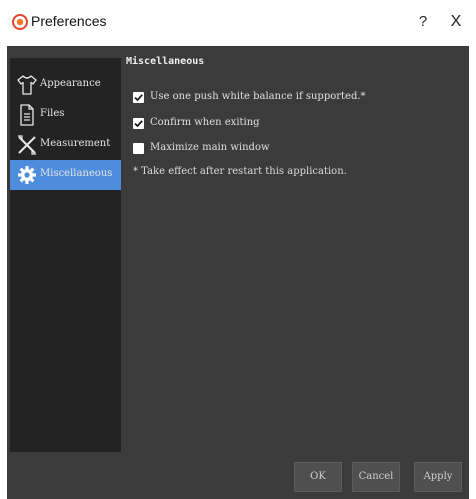  I want to click on cancel-button: Cancel, so click(376, 477).